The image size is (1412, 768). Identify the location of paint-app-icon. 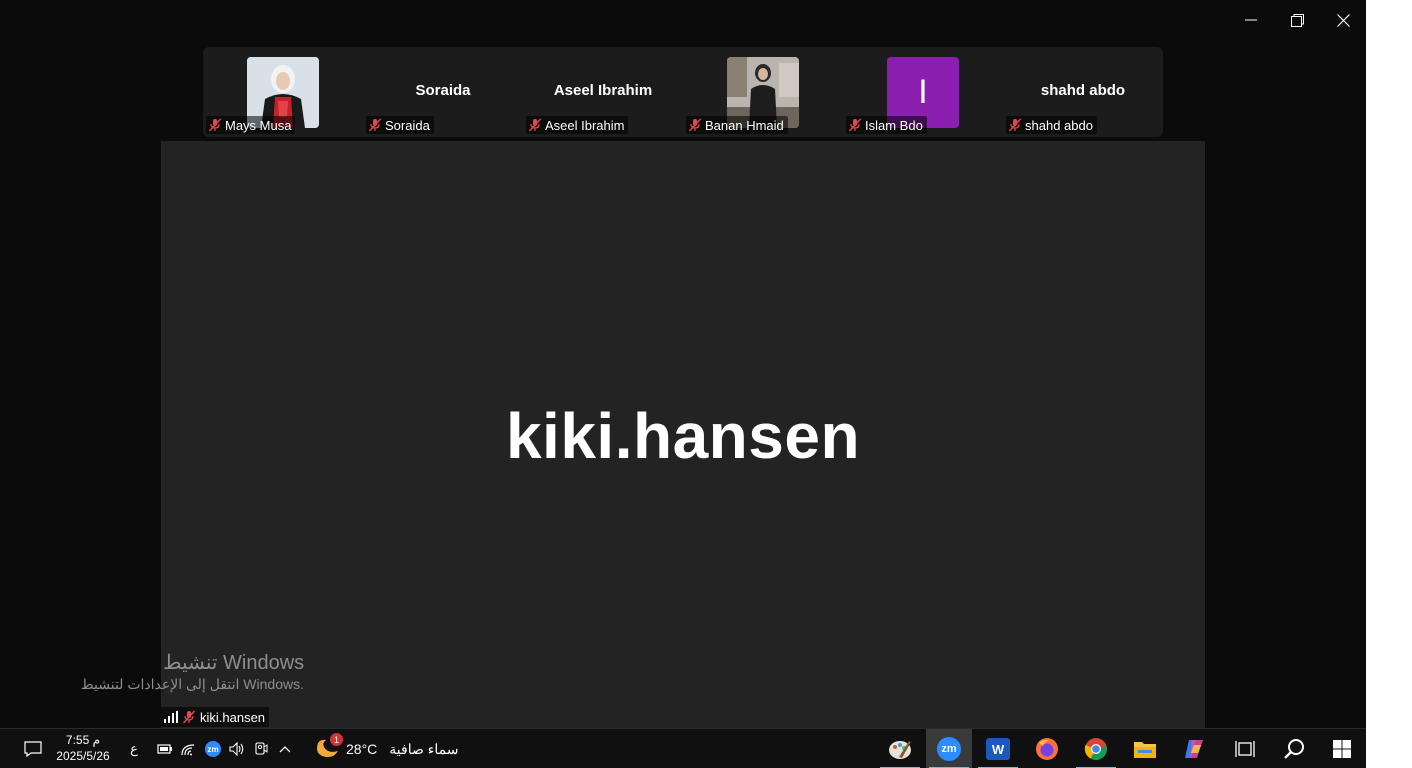
(900, 750).